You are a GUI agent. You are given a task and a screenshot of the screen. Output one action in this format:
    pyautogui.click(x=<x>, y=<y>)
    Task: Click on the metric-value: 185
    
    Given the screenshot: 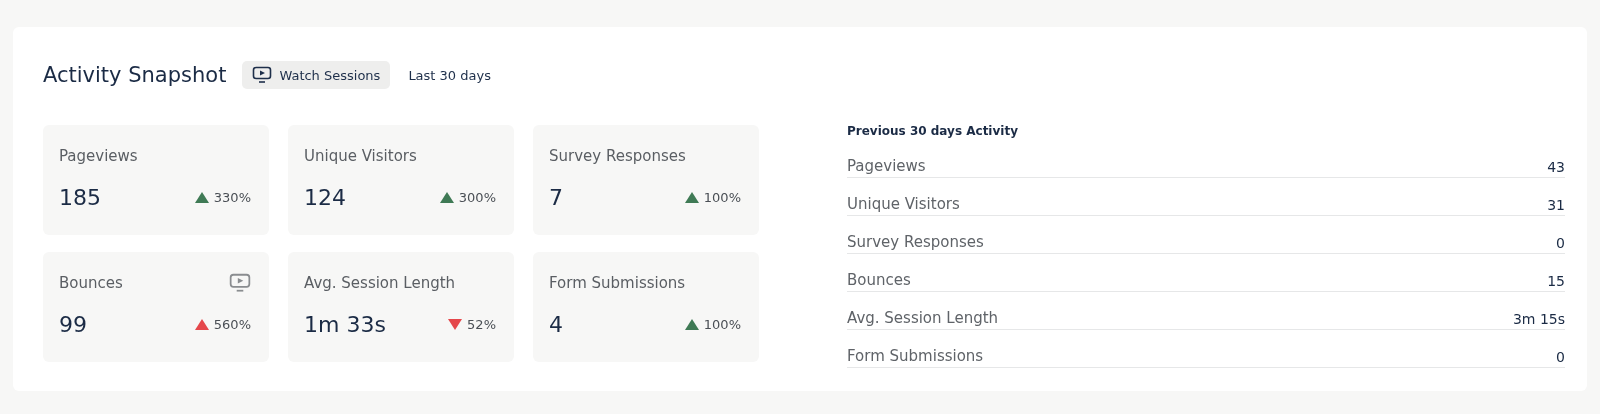 What is the action you would take?
    pyautogui.click(x=80, y=197)
    